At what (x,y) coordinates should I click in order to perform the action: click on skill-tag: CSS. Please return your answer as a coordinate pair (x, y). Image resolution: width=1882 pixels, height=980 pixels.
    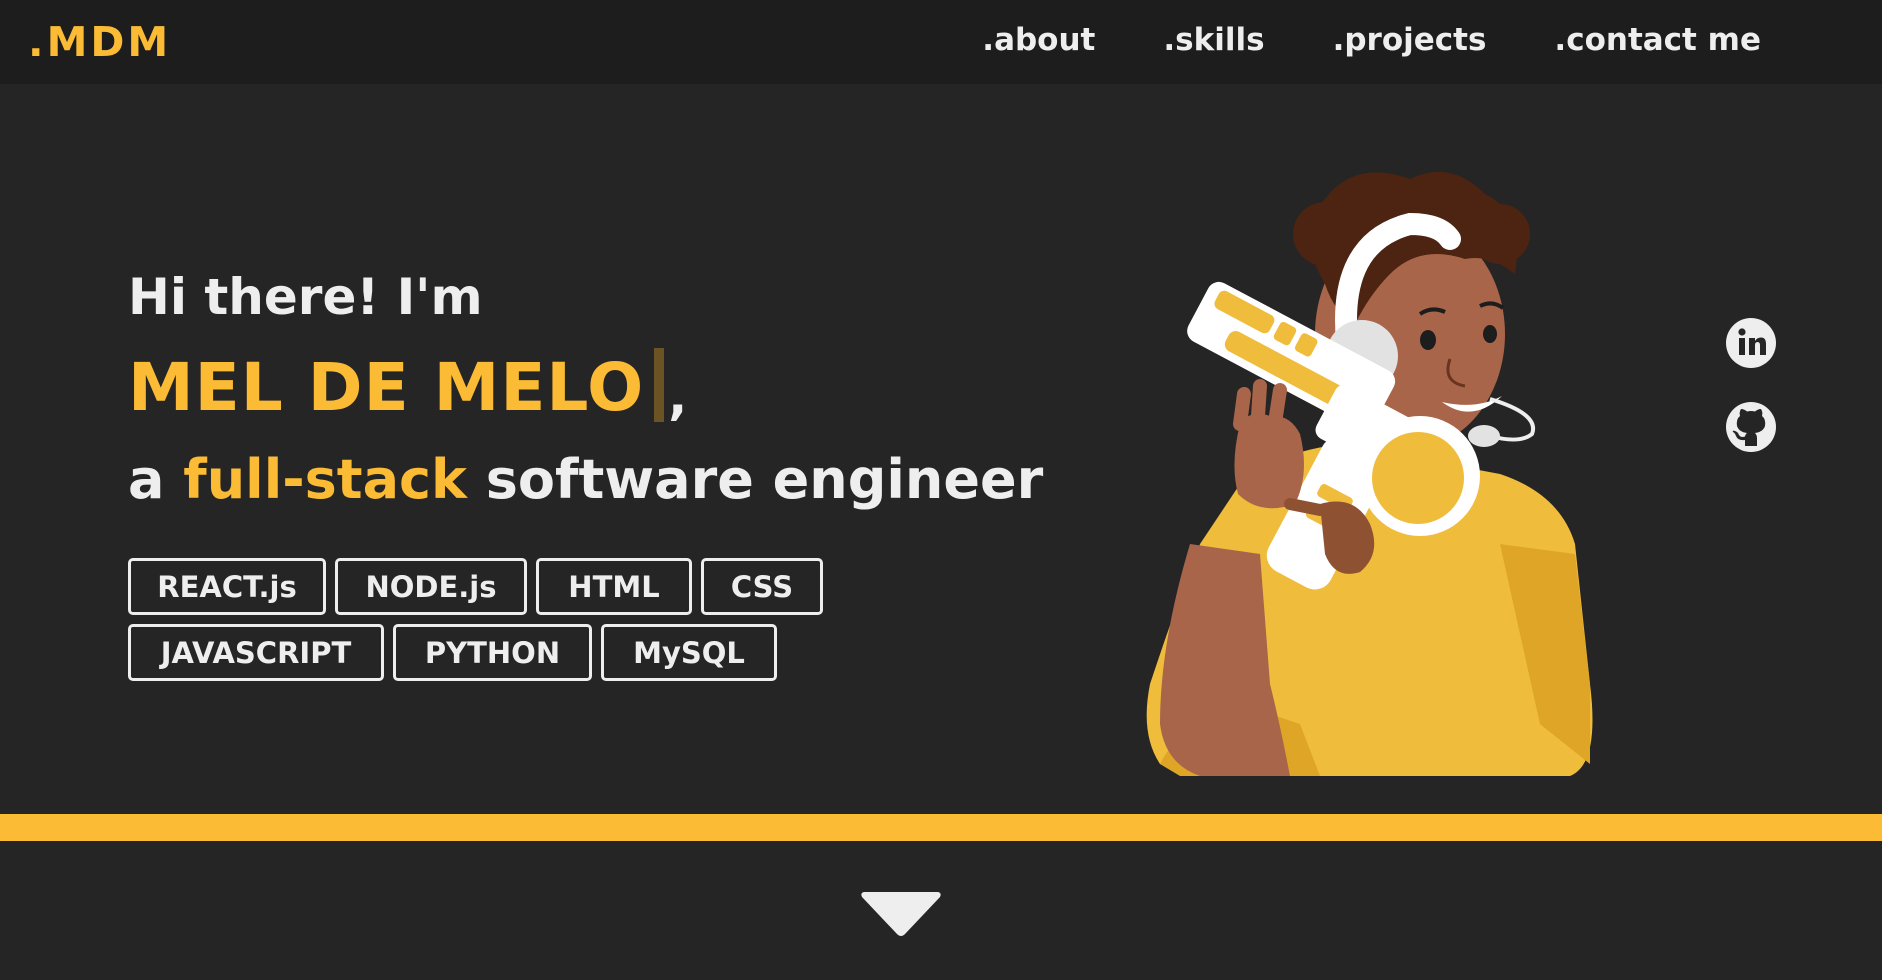
    Looking at the image, I should click on (762, 586).